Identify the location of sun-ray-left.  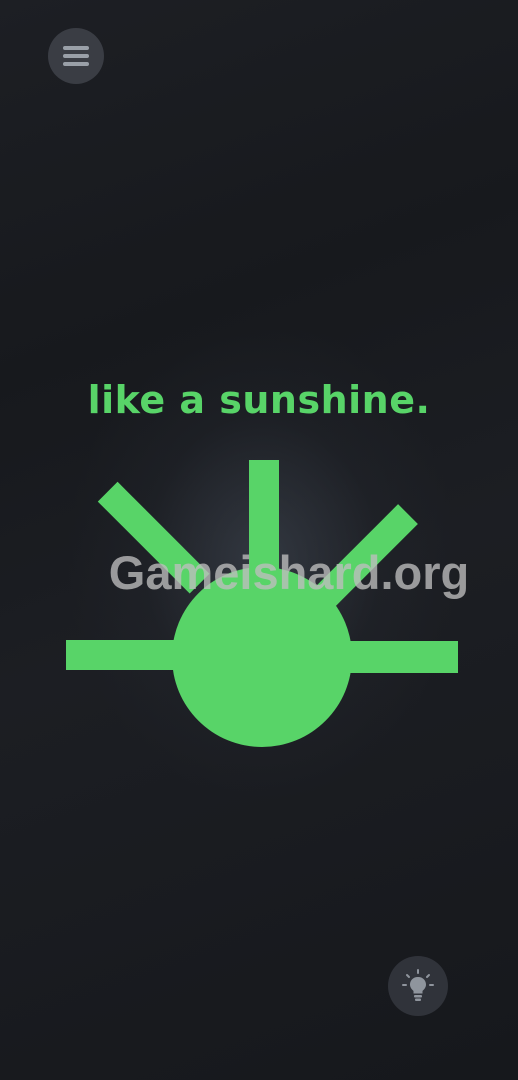
(128, 655).